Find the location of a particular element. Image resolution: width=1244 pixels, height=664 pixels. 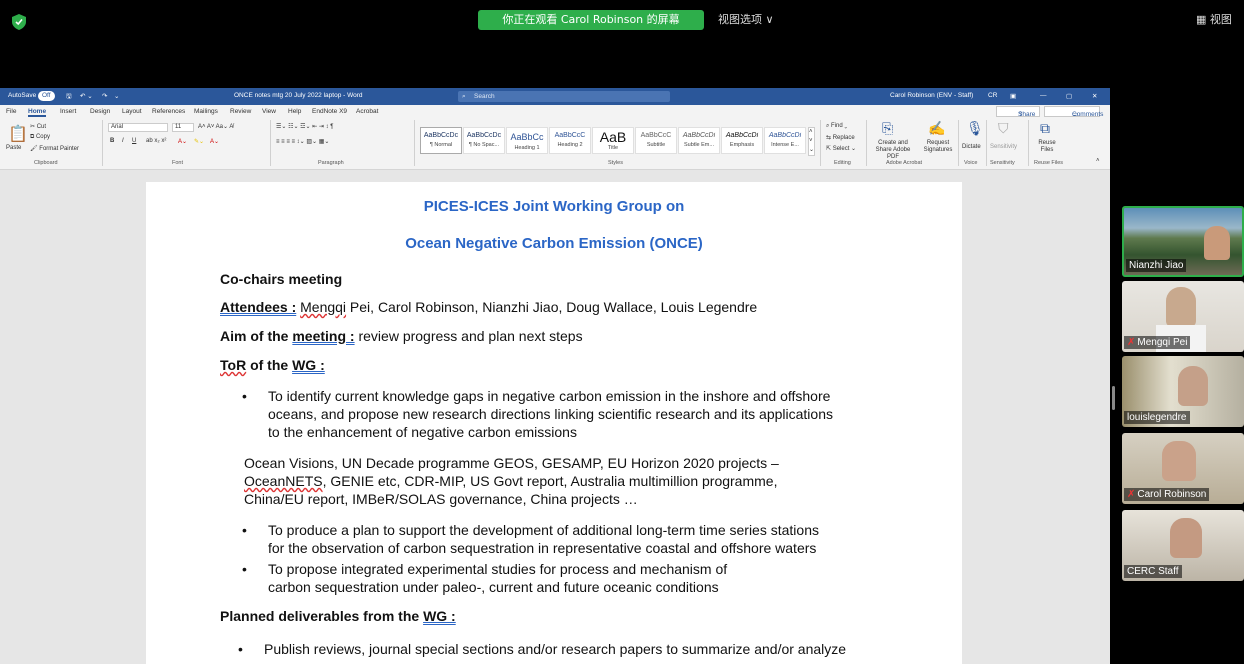

italic-icon: I is located at coordinates (123, 141).